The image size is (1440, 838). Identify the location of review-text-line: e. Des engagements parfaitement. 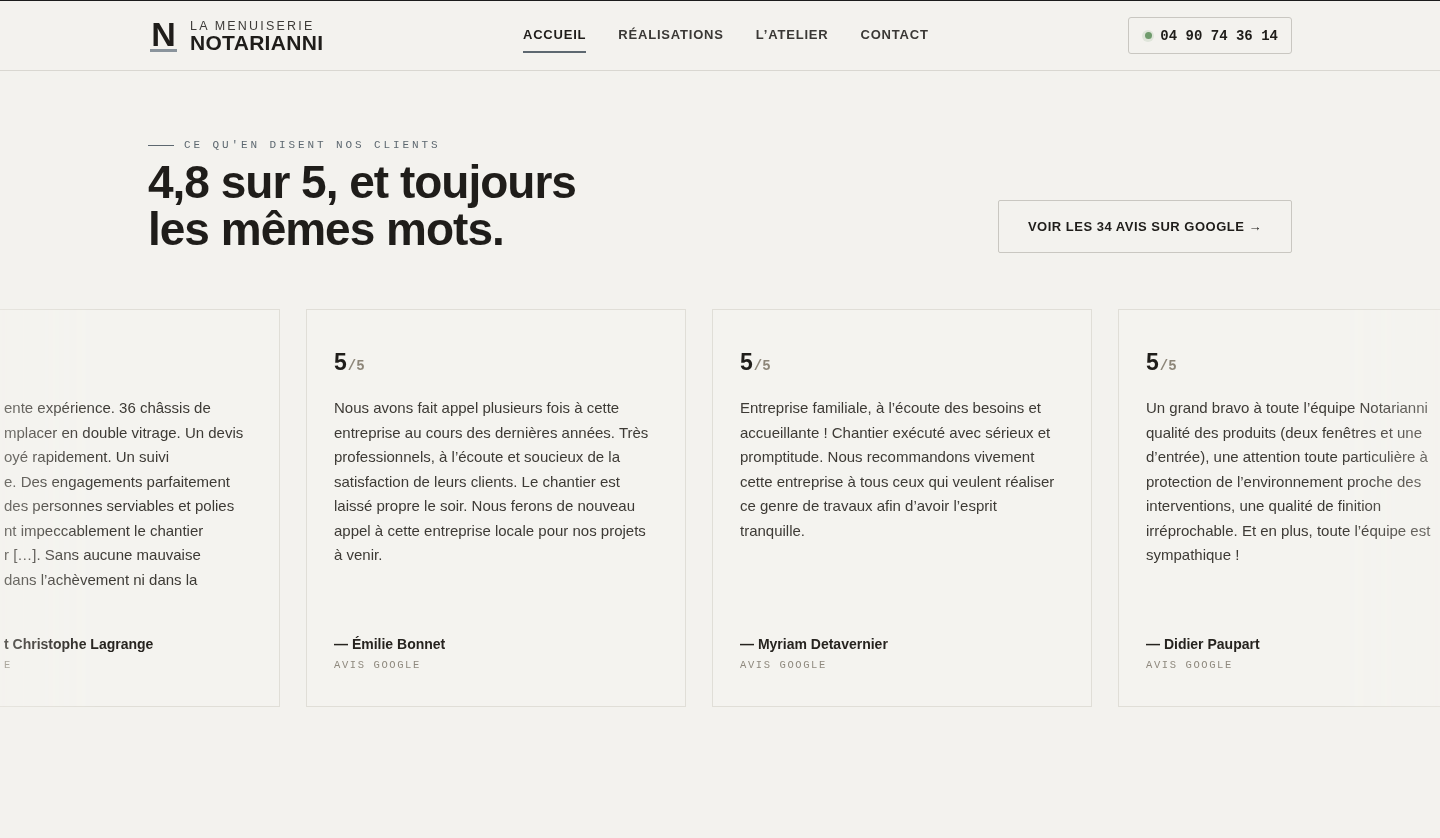
(117, 481).